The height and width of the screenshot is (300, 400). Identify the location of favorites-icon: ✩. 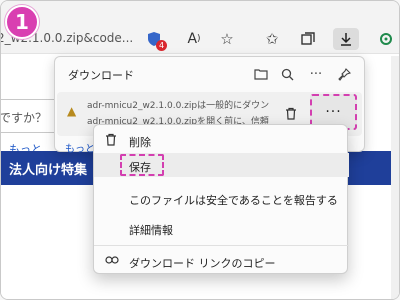
(272, 39).